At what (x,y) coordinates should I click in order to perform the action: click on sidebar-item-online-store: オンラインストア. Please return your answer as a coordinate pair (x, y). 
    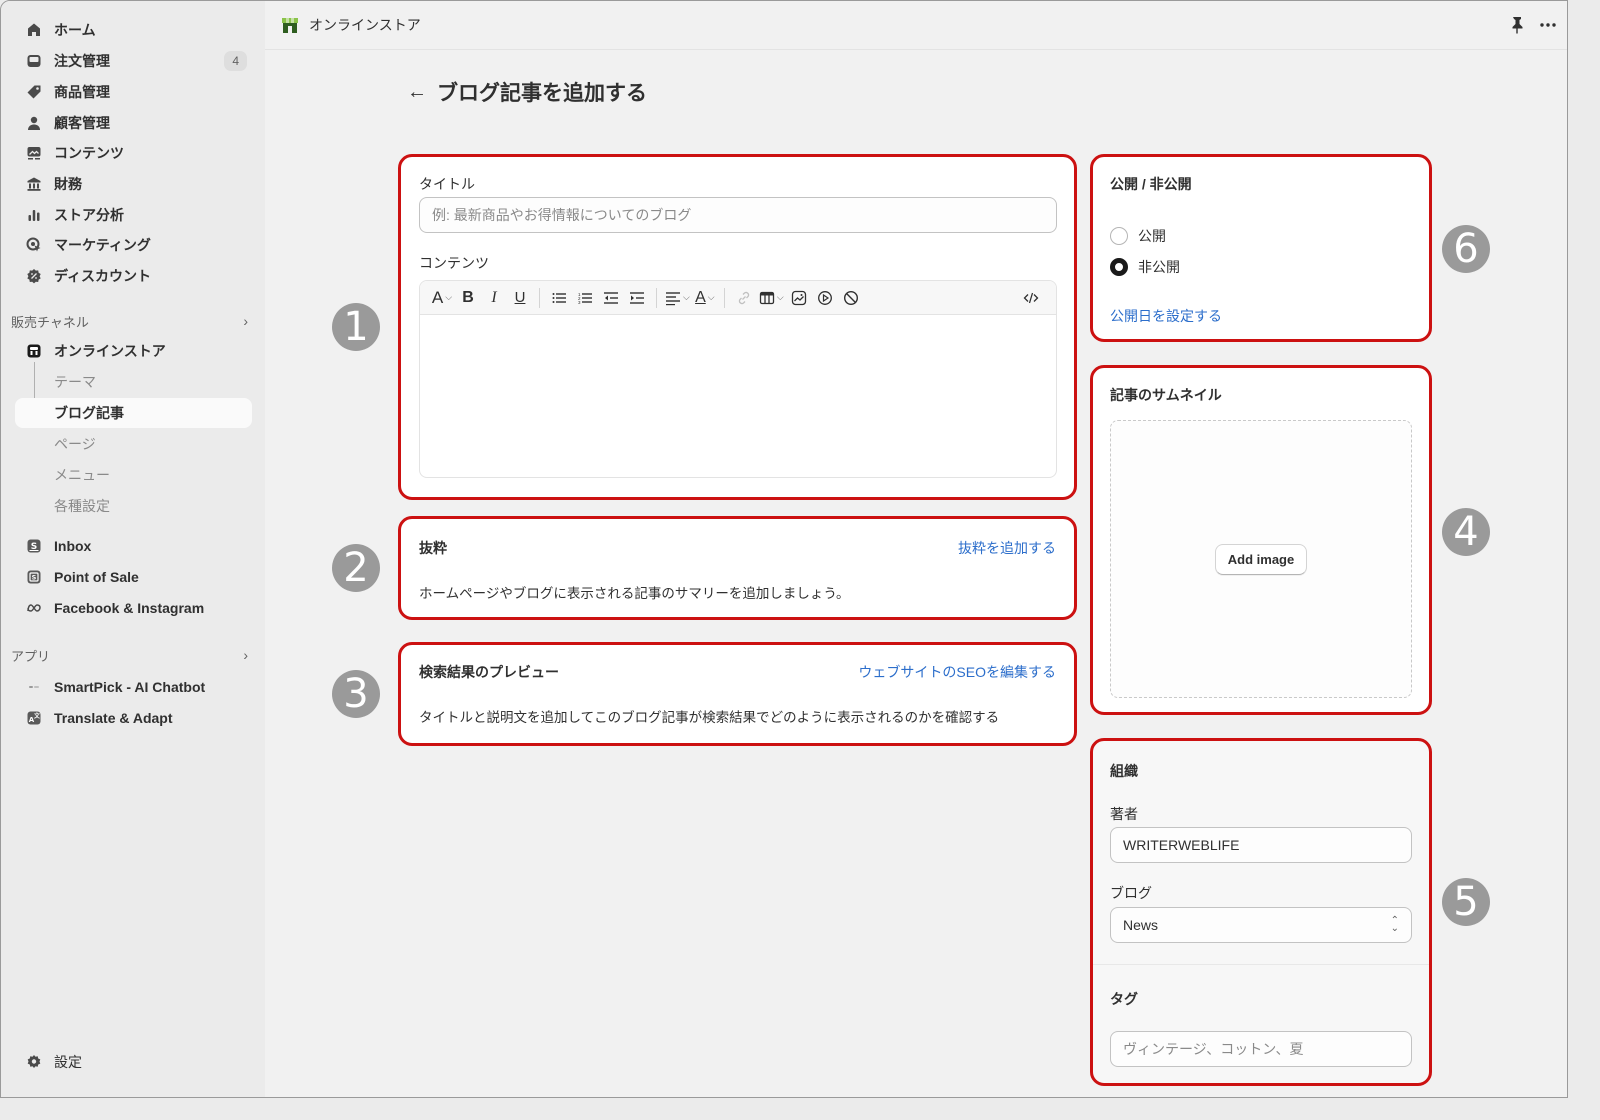
    Looking at the image, I should click on (133, 351).